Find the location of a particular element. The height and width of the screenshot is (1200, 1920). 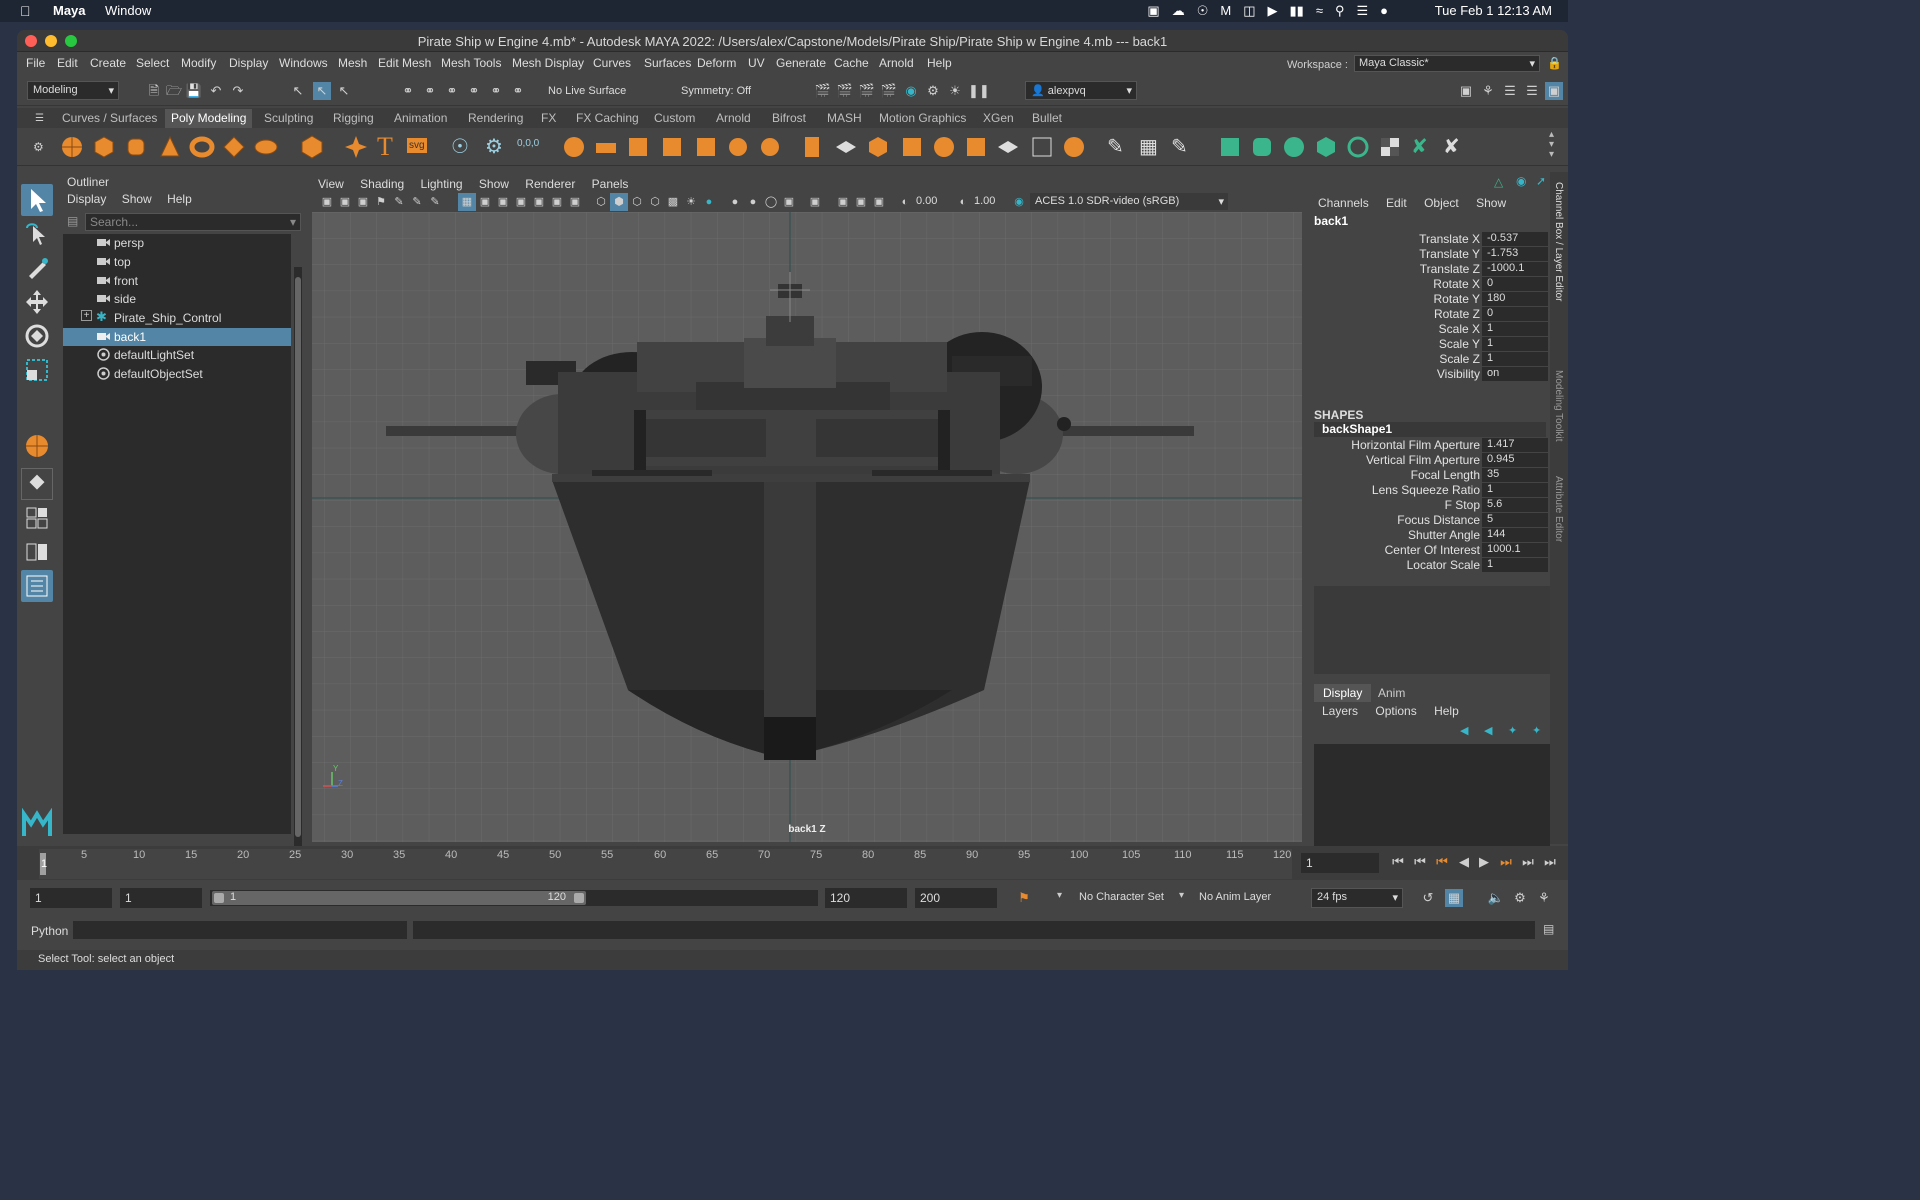

character-icon: ⚘ is located at coordinates (1544, 898).